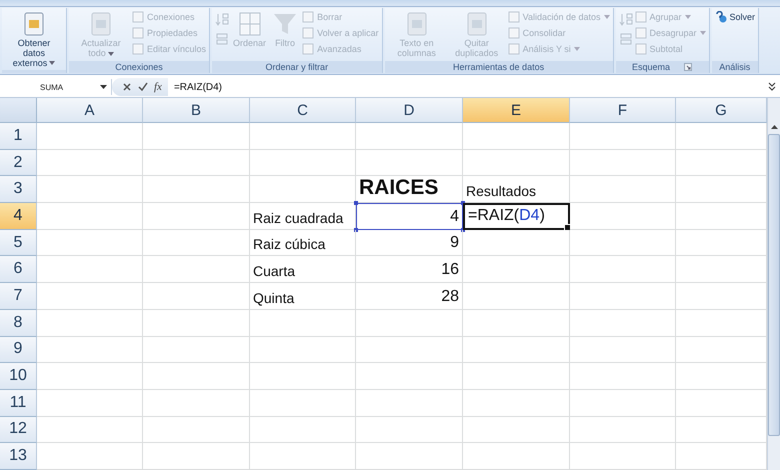 This screenshot has width=780, height=470. I want to click on group-label: Herramientas de datos, so click(498, 67).